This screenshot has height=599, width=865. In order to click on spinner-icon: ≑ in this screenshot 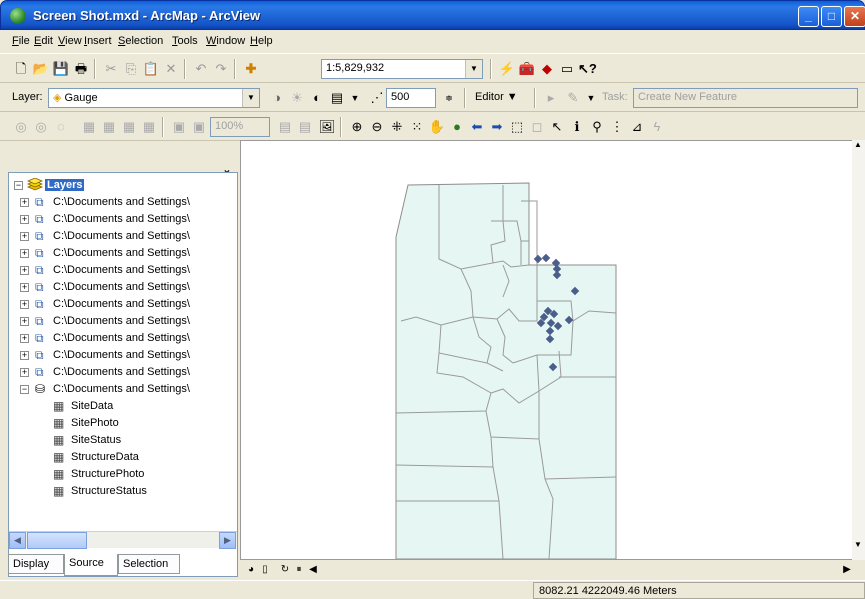, I will do `click(449, 98)`.